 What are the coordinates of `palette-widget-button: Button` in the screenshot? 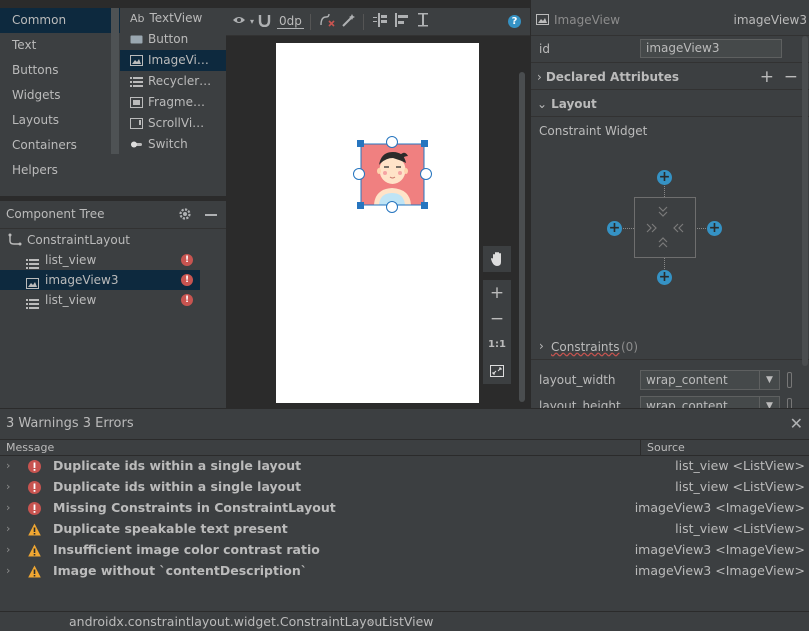 It's located at (173, 39).